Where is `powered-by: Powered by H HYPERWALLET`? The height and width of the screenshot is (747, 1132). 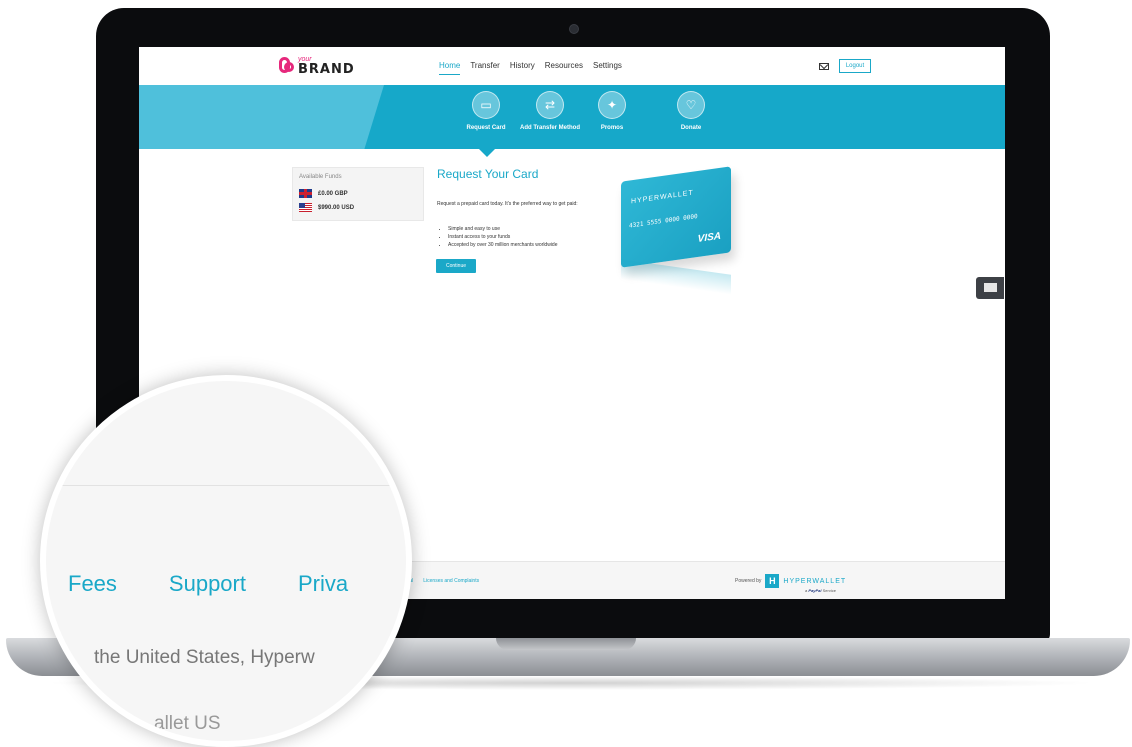 powered-by: Powered by H HYPERWALLET is located at coordinates (790, 581).